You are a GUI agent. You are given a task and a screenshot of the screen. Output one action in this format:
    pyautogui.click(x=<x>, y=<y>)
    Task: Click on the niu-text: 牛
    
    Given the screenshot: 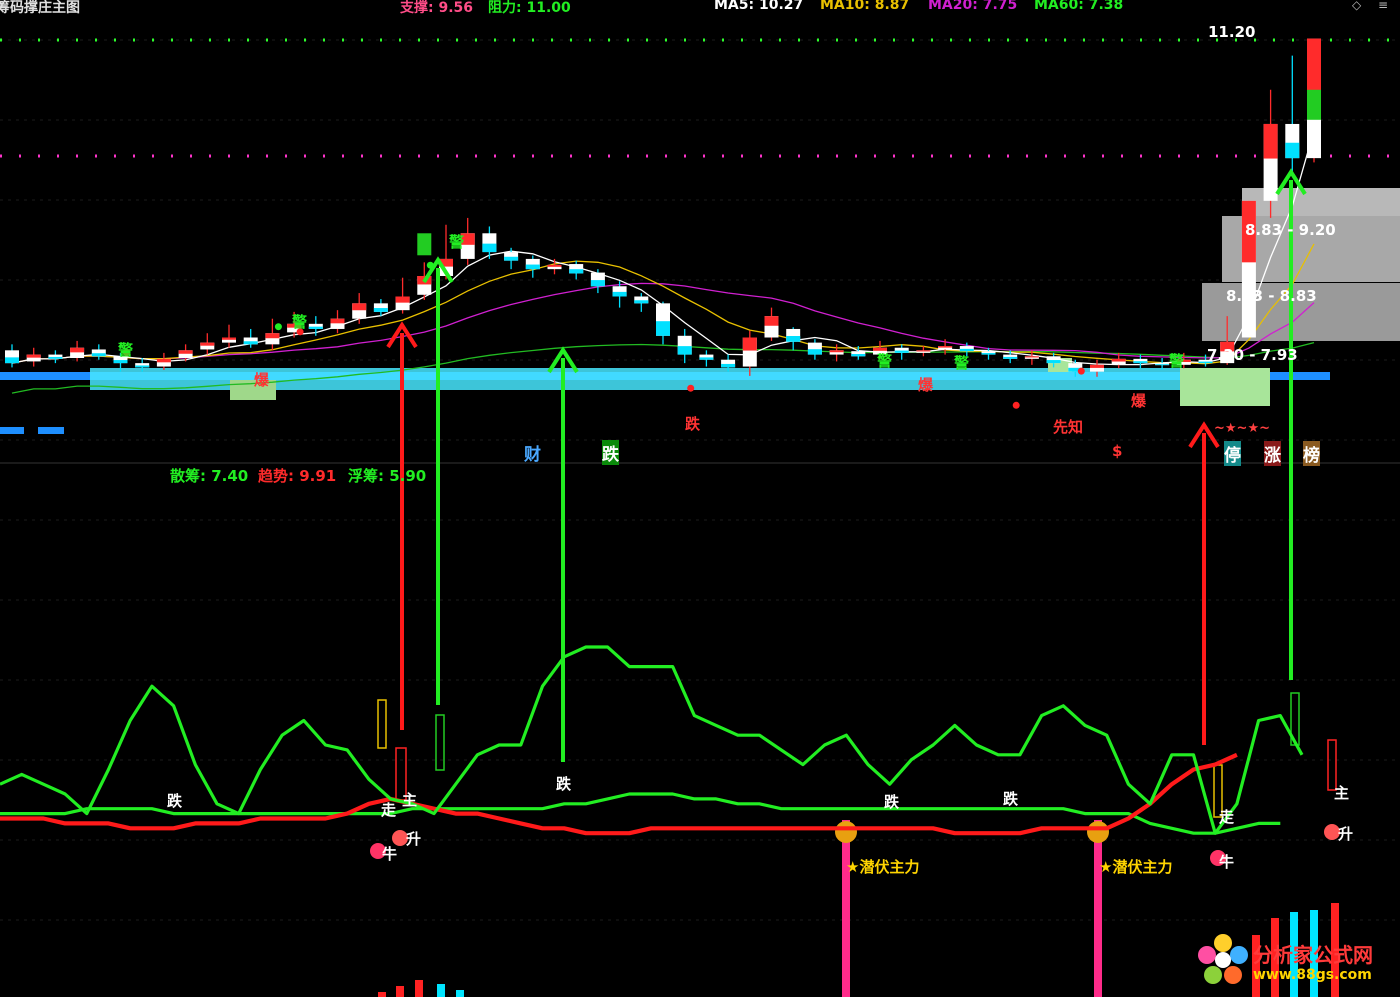 What is the action you would take?
    pyautogui.click(x=390, y=854)
    